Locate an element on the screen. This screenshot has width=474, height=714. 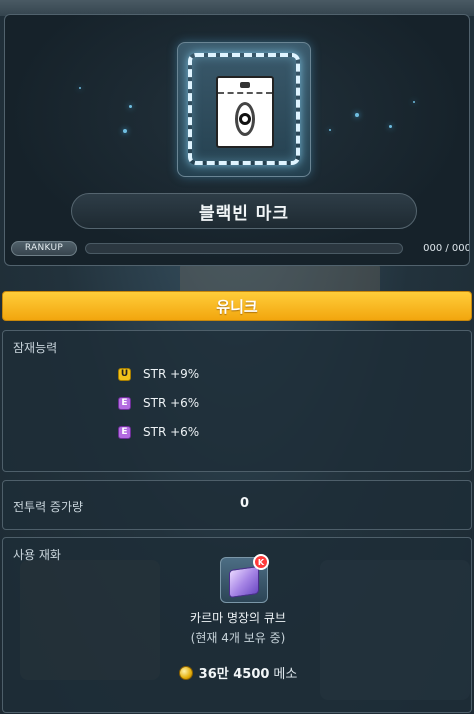
item-slot is located at coordinates (244, 109).